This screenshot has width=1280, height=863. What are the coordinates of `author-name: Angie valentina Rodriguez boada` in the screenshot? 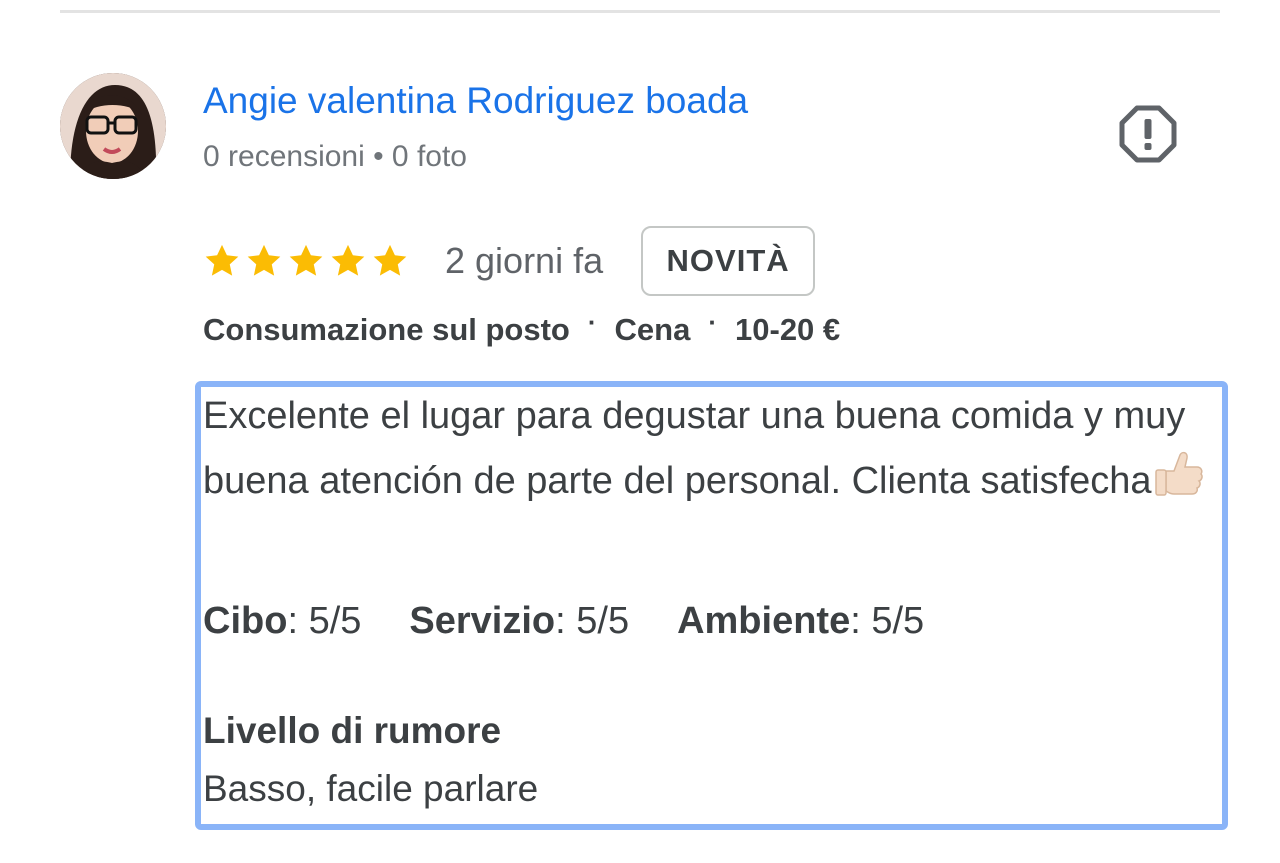 It's located at (475, 101).